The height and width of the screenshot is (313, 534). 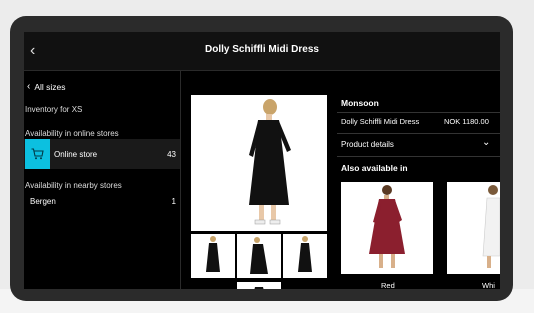 What do you see at coordinates (387, 228) in the screenshot?
I see `variant-card-red` at bounding box center [387, 228].